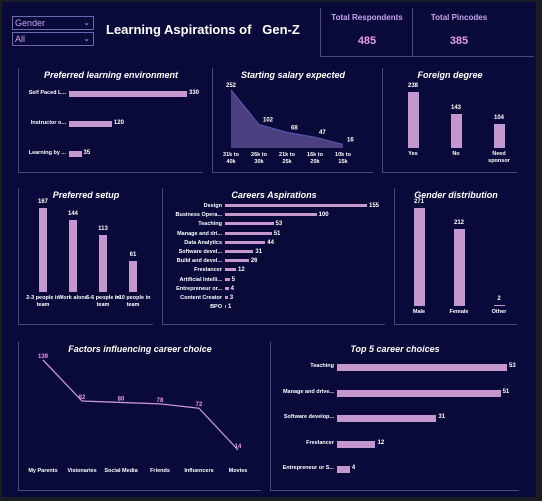  Describe the element at coordinates (140, 405) in the screenshot. I see `series-line` at that location.